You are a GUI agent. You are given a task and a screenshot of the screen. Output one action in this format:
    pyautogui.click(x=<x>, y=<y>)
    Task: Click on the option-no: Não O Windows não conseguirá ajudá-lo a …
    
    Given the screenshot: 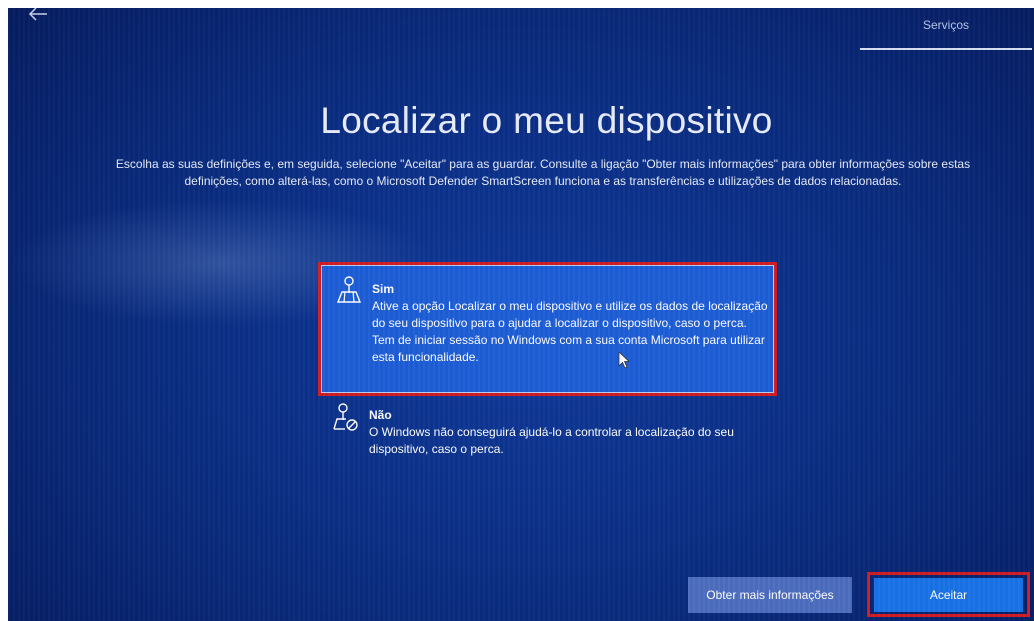 What is the action you would take?
    pyautogui.click(x=545, y=435)
    